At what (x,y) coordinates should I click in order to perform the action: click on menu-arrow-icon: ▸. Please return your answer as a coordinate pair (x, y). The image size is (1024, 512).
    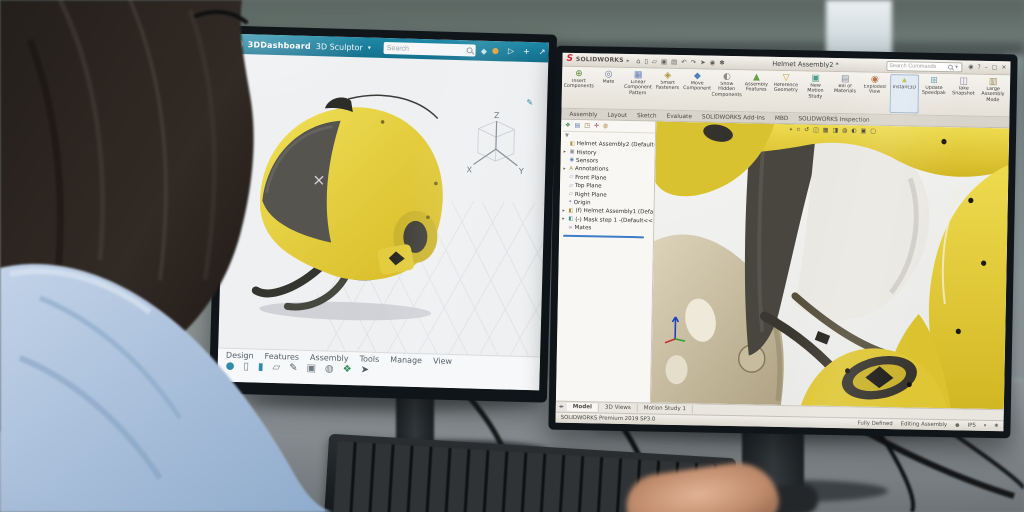
    Looking at the image, I should click on (628, 60).